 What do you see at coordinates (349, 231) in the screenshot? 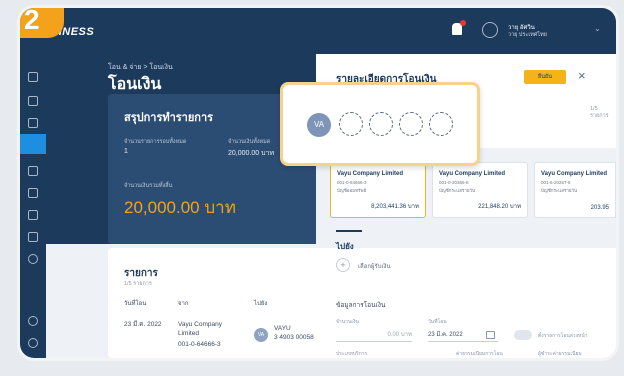
I see `to-underline` at bounding box center [349, 231].